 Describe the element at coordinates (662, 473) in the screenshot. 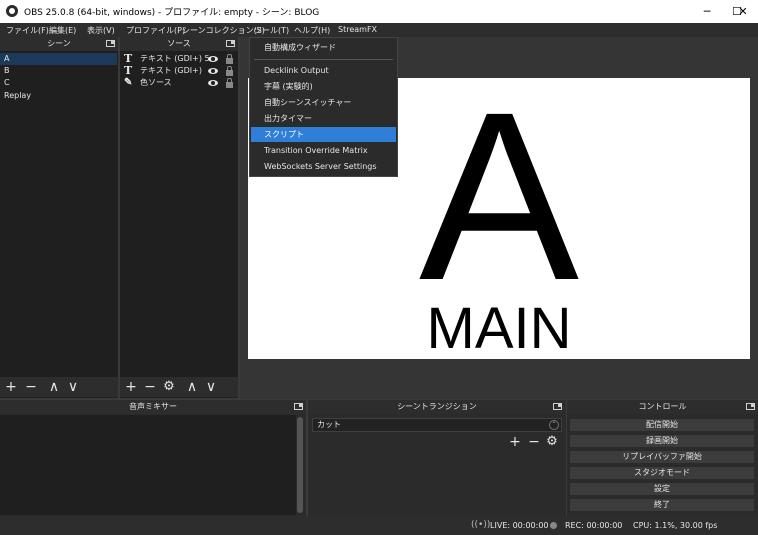

I see `studio-mode-button: スタジオモード` at that location.